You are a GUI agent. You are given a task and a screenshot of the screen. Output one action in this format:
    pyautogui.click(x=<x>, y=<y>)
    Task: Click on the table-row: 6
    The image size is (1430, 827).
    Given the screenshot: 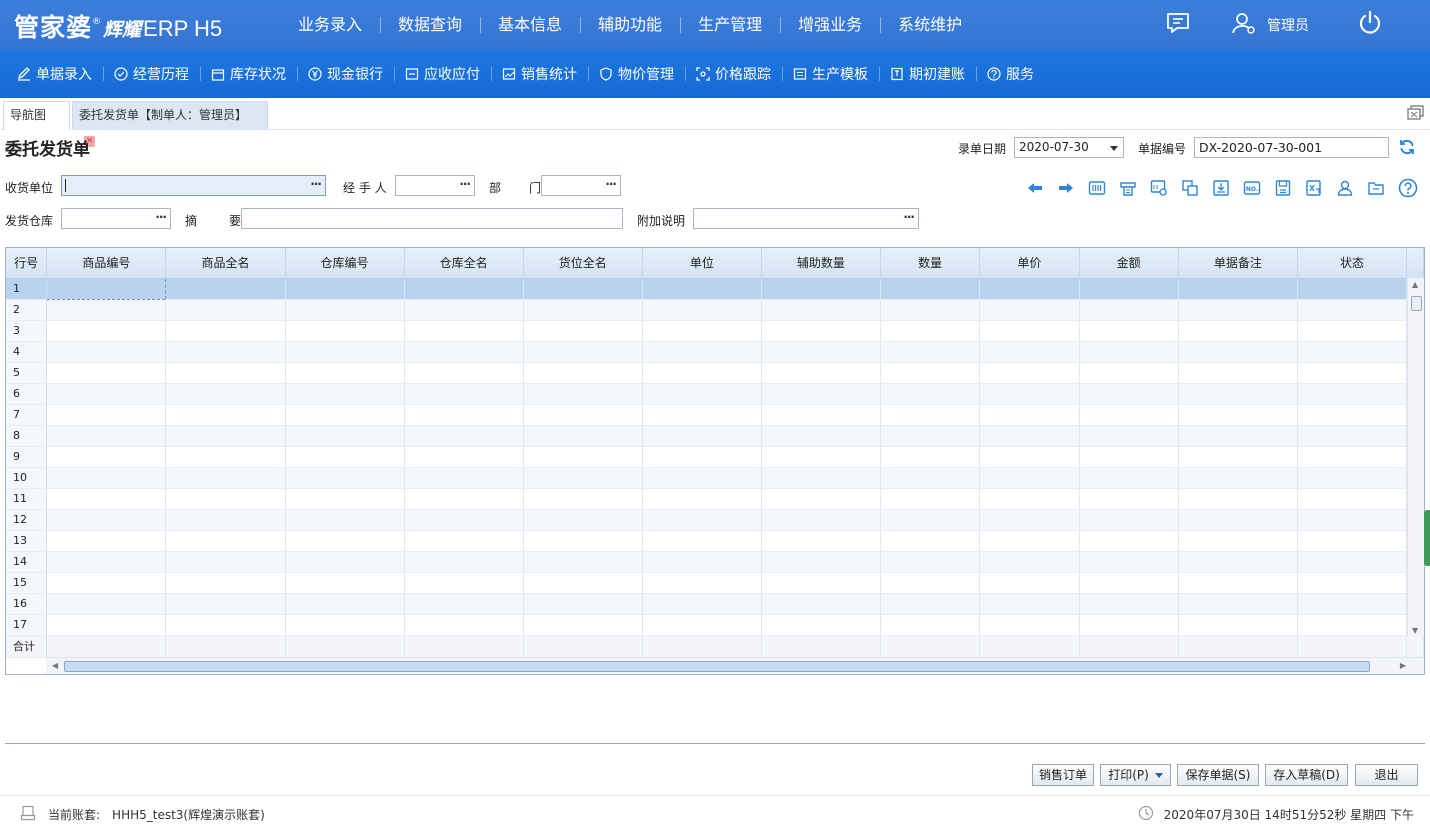 What is the action you would take?
    pyautogui.click(x=715, y=394)
    